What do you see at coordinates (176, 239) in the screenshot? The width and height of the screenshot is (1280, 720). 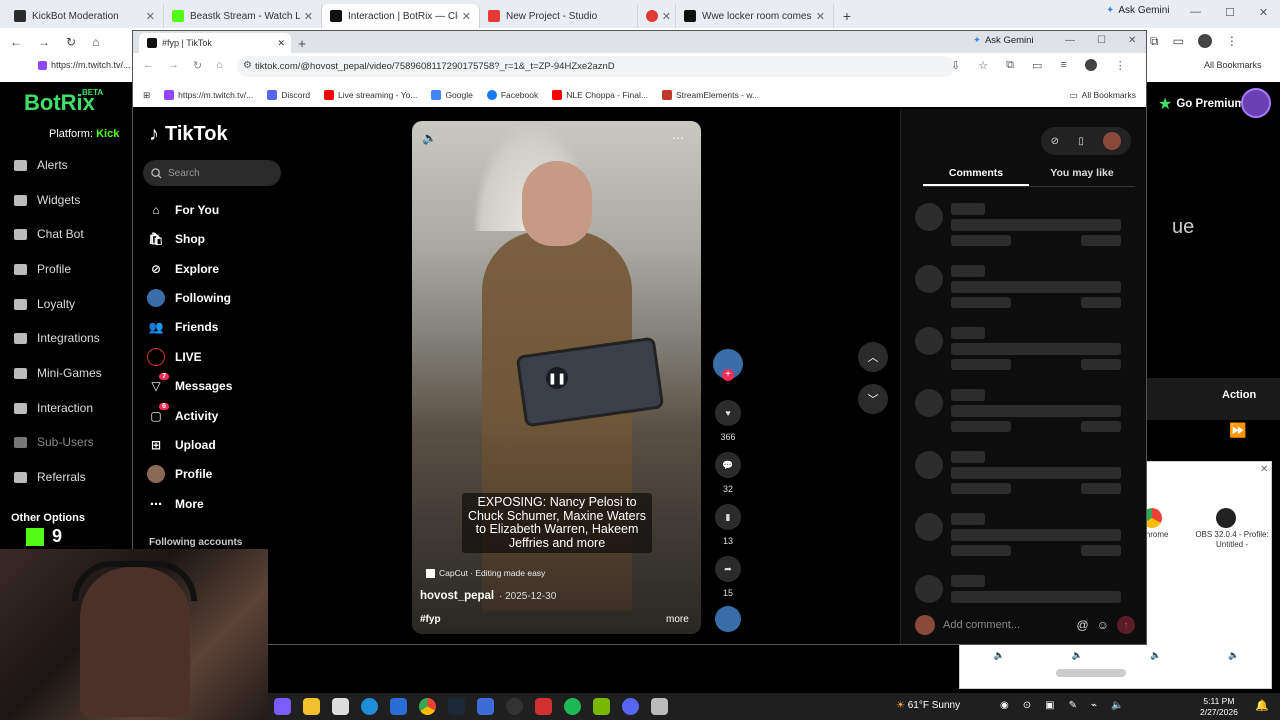 I see `nav-shop: 🛍 Shop` at bounding box center [176, 239].